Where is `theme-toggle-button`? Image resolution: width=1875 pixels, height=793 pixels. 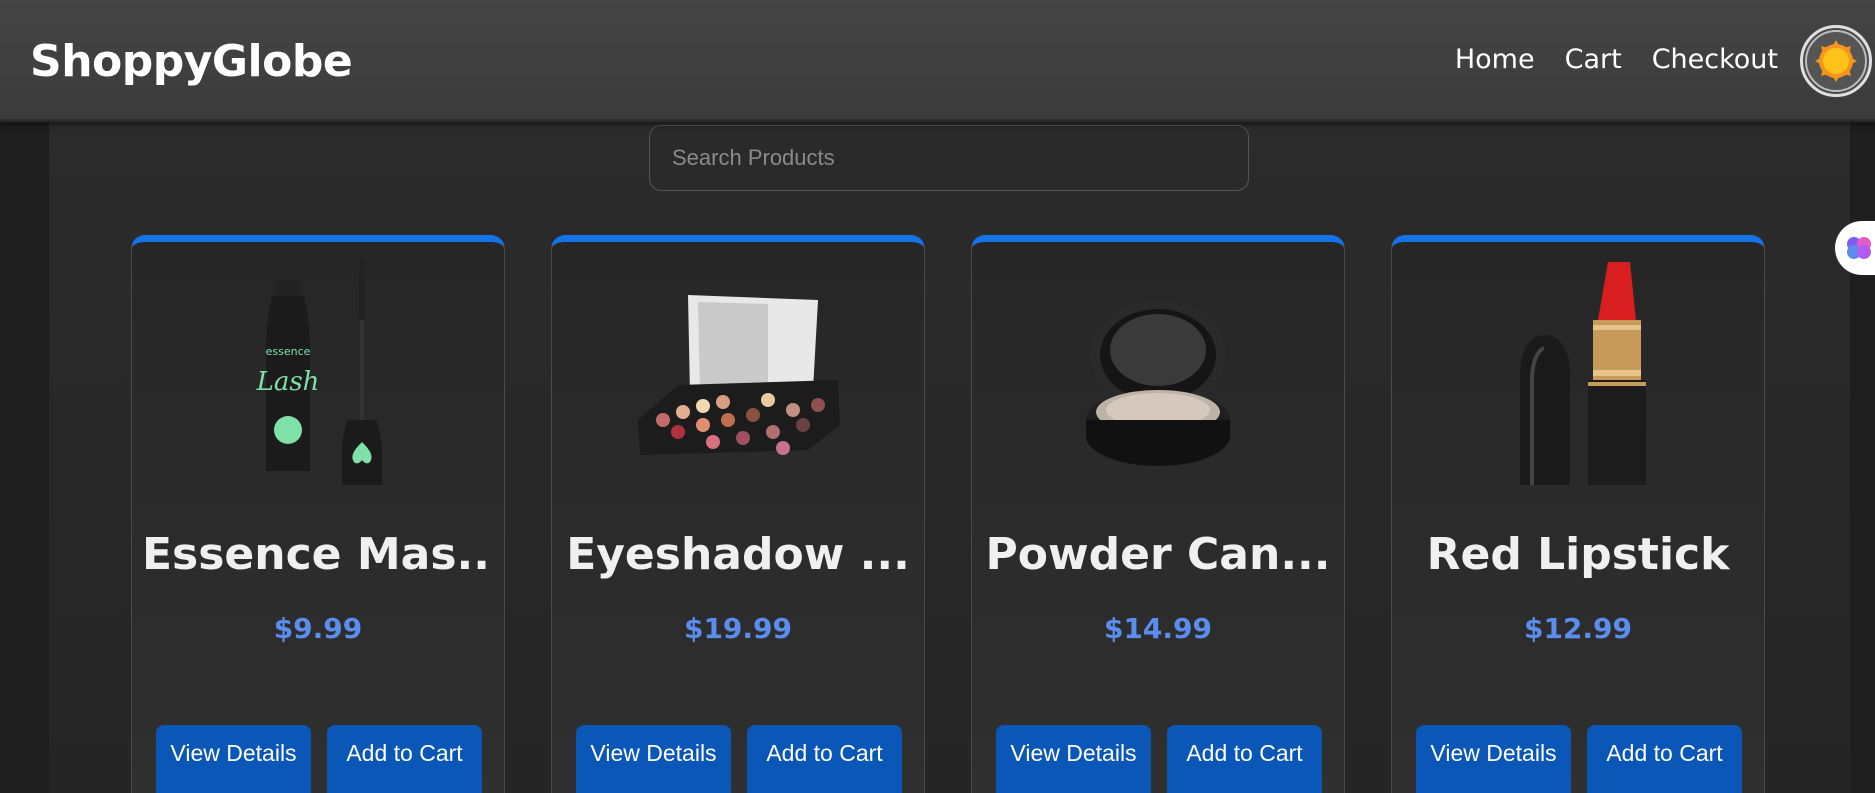 theme-toggle-button is located at coordinates (1836, 61).